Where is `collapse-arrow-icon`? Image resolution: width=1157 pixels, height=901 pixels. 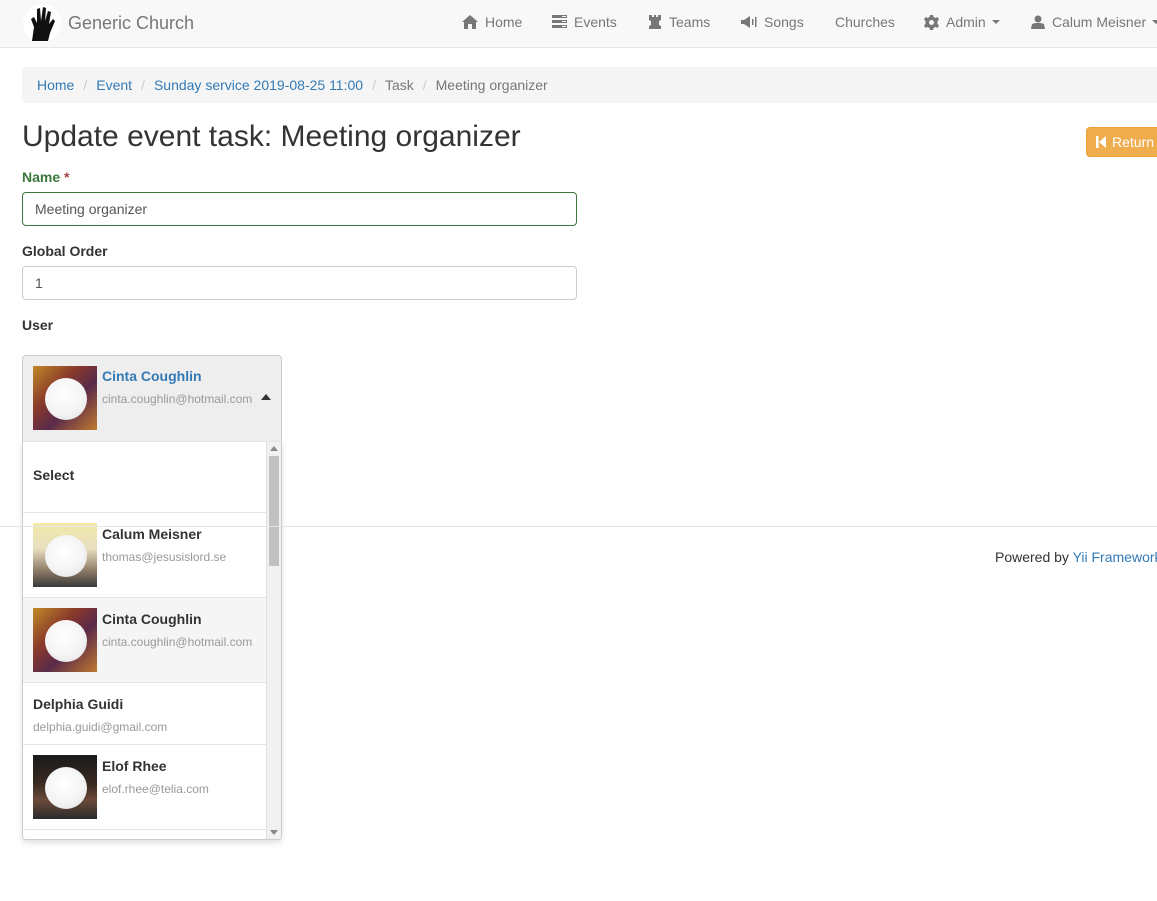 collapse-arrow-icon is located at coordinates (266, 397).